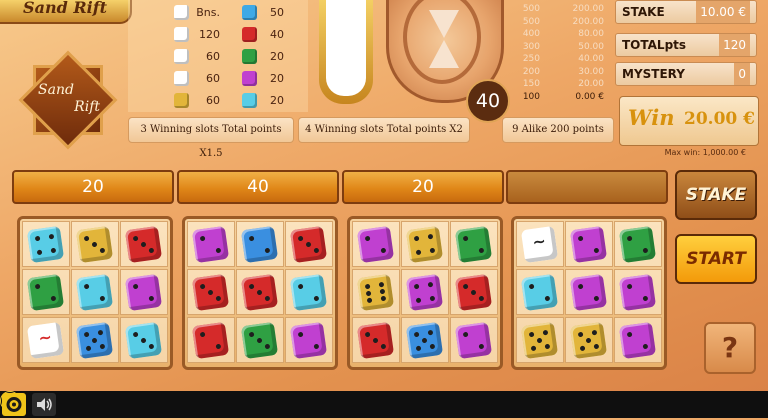  What do you see at coordinates (384, 404) in the screenshot?
I see `bottom-toolbar: i` at bounding box center [384, 404].